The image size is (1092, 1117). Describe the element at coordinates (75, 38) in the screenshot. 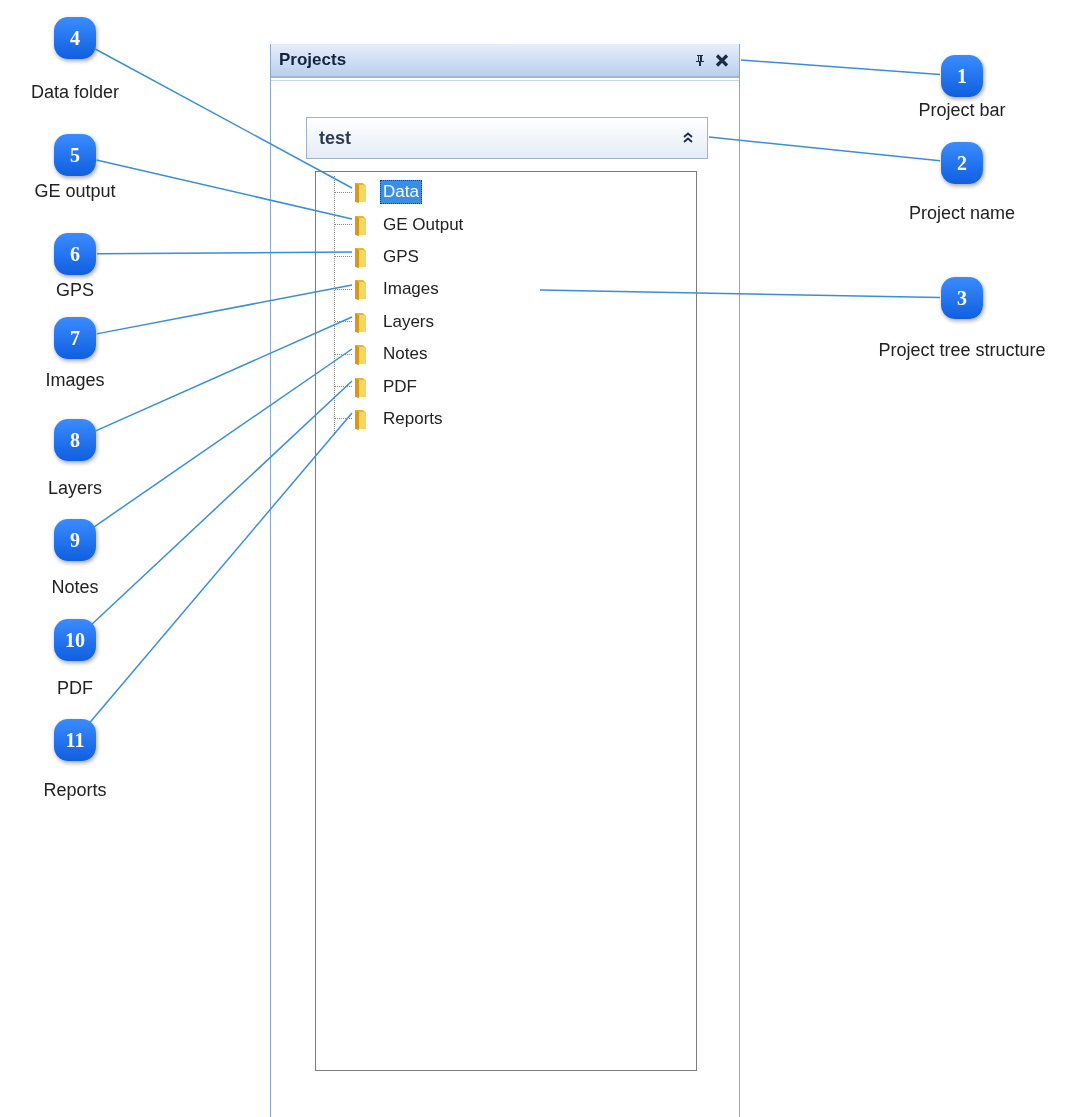

I see `callout-number: 4` at that location.